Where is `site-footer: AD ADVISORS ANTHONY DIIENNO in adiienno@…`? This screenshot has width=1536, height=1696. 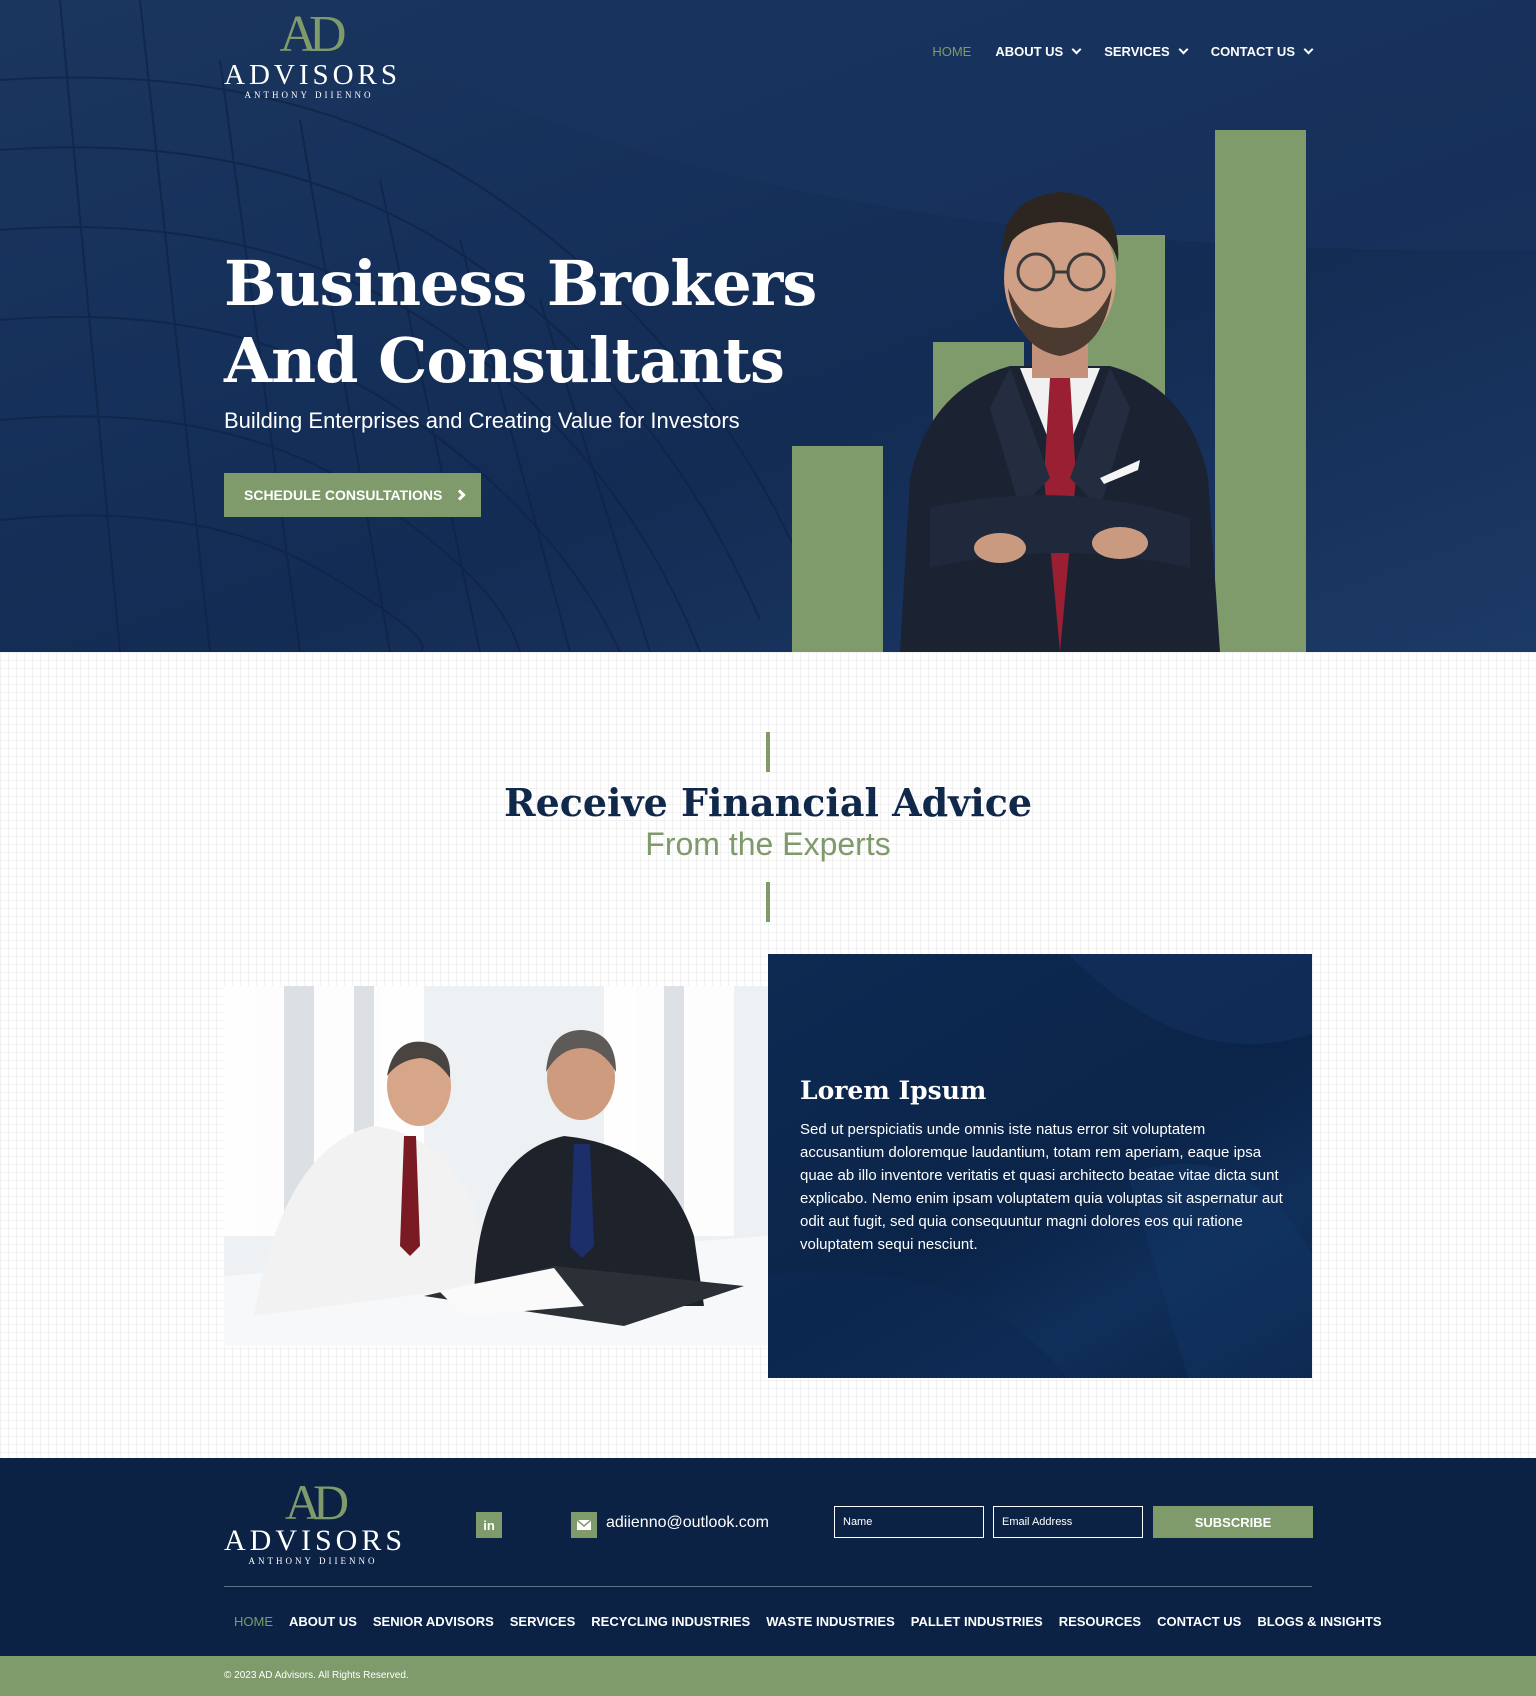
site-footer: AD ADVISORS ANTHONY DIIENNO in adiienno@… is located at coordinates (768, 1557).